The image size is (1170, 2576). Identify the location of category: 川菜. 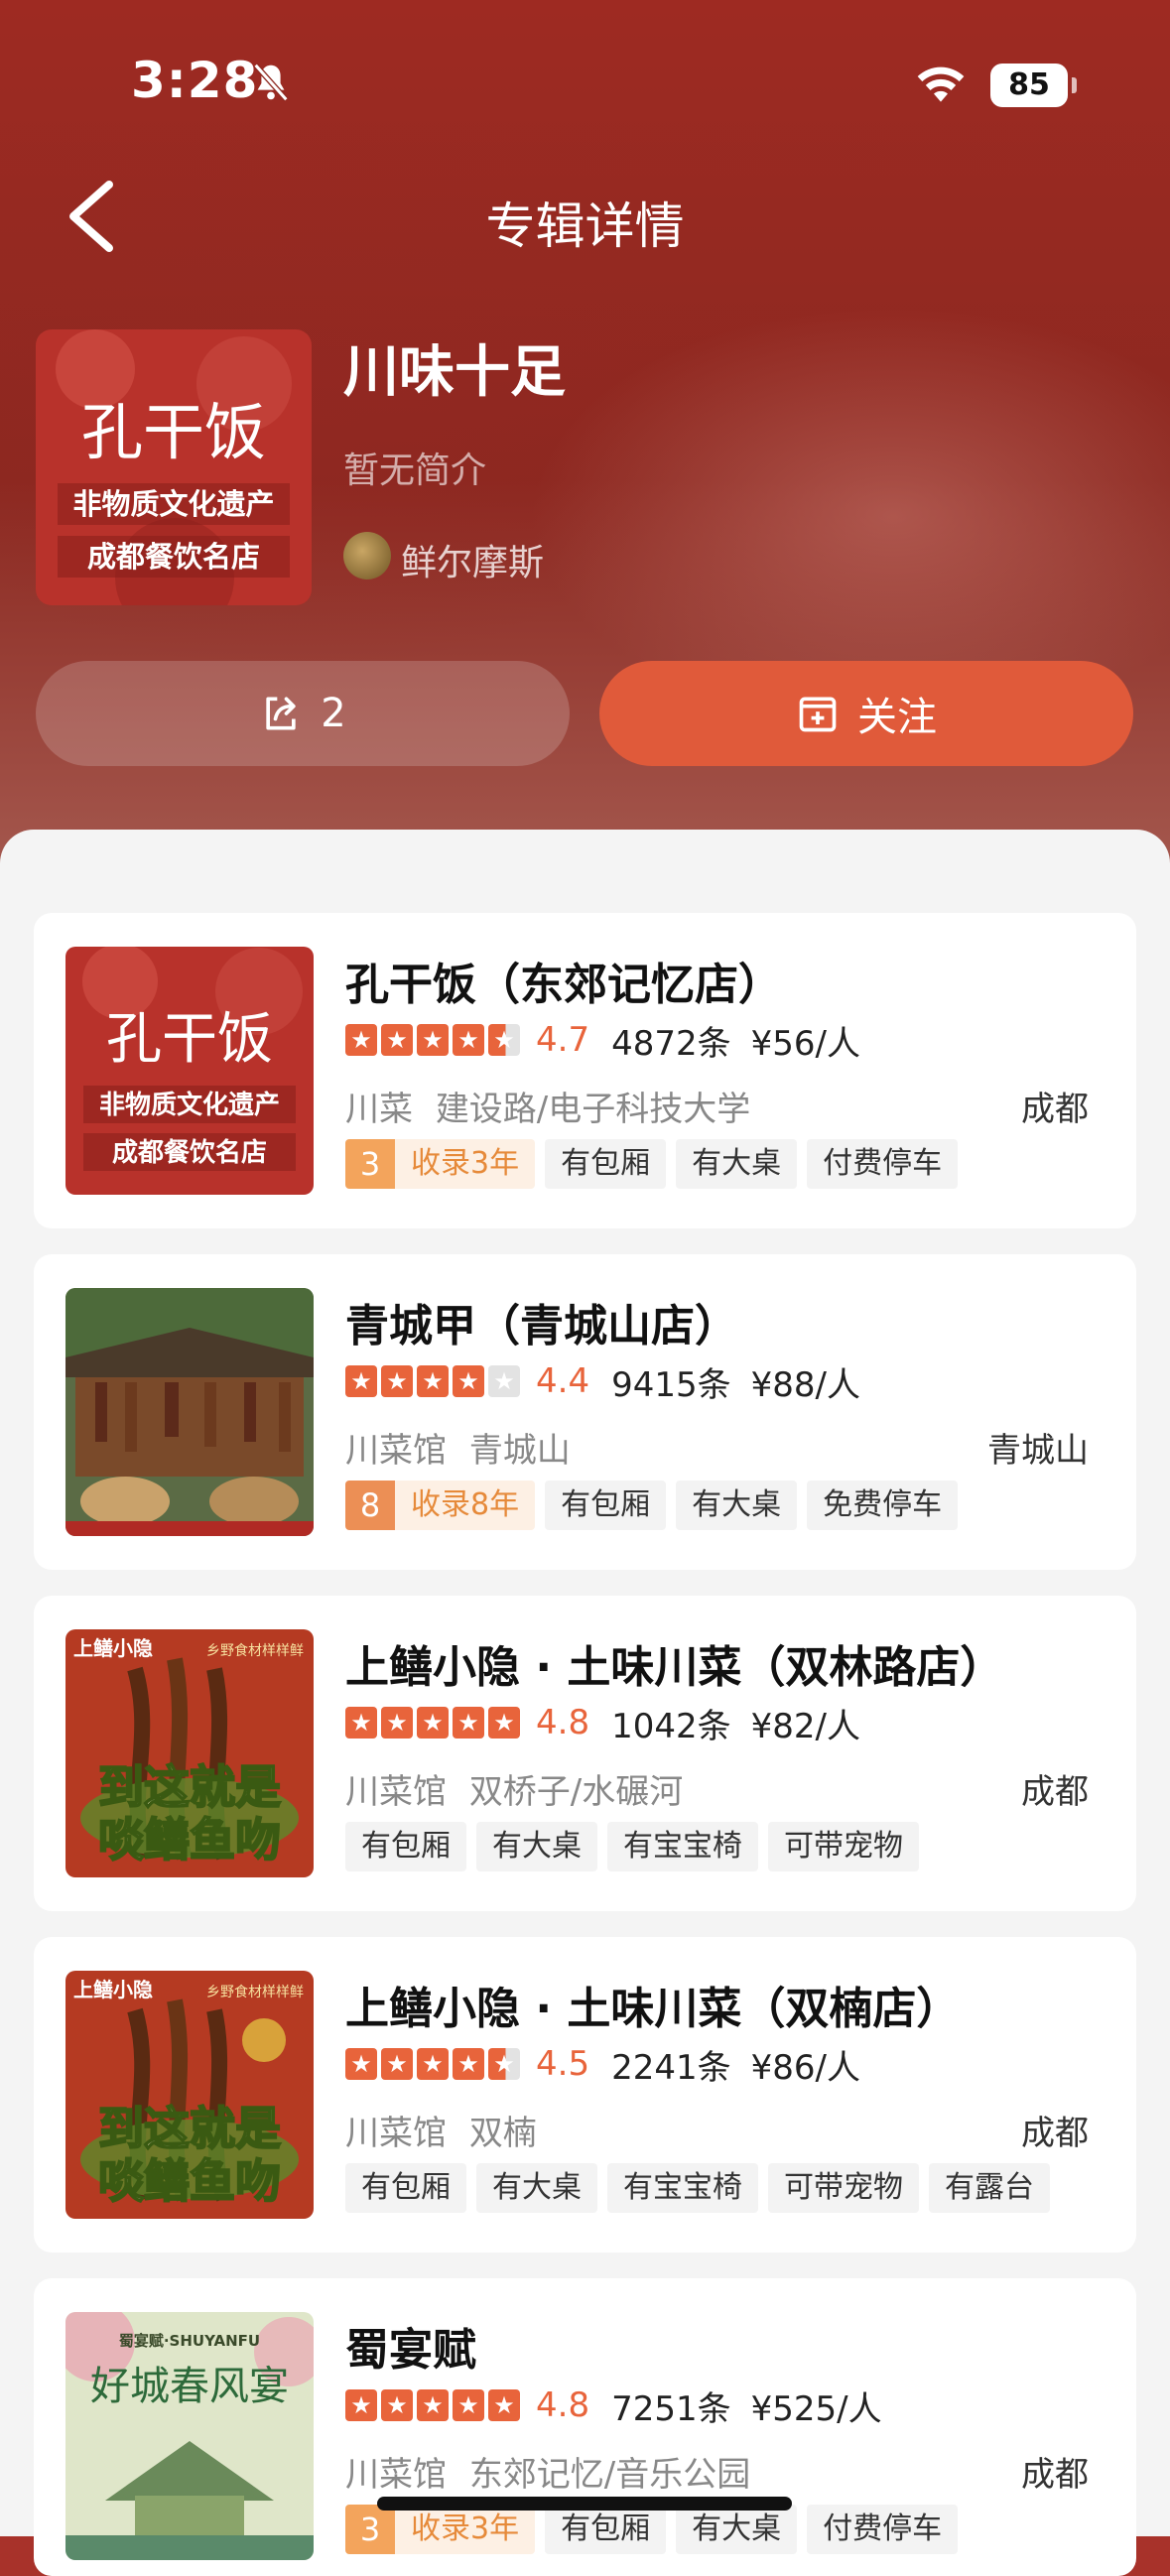
(379, 1110).